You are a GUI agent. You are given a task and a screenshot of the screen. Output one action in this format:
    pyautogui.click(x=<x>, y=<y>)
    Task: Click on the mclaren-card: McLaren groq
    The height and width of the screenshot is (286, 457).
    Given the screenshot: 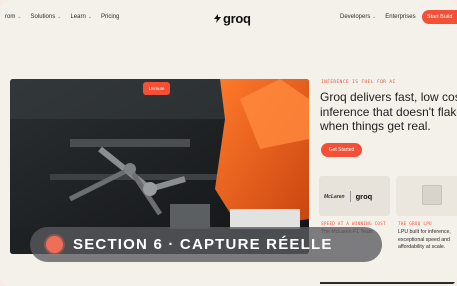 What is the action you would take?
    pyautogui.click(x=354, y=196)
    